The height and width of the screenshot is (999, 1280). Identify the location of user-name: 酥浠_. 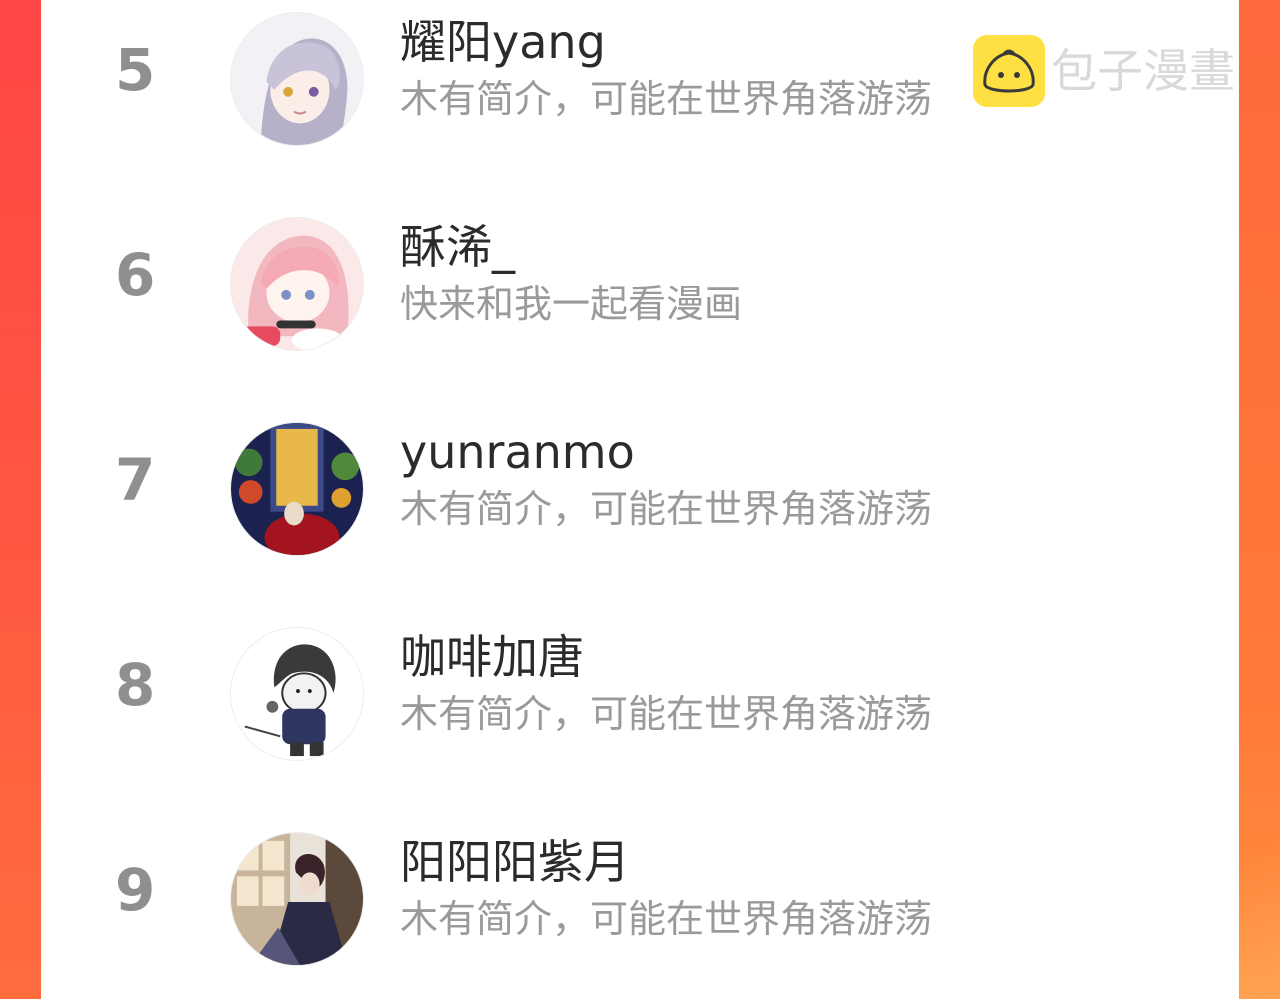
(457, 247).